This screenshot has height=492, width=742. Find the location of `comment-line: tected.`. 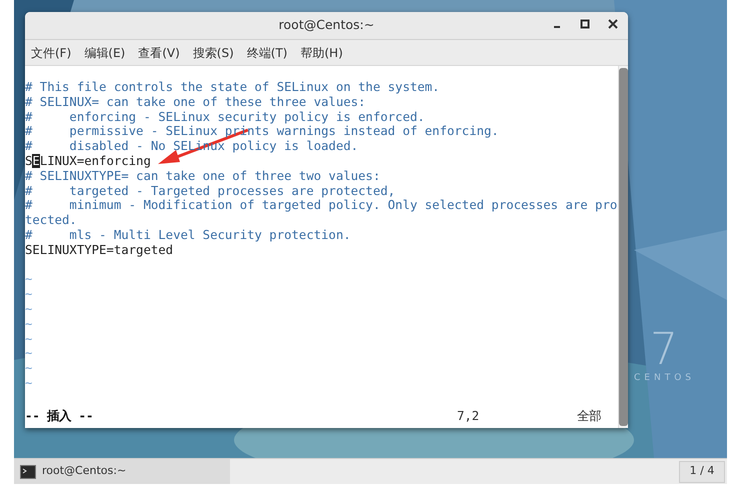

comment-line: tected. is located at coordinates (51, 220).